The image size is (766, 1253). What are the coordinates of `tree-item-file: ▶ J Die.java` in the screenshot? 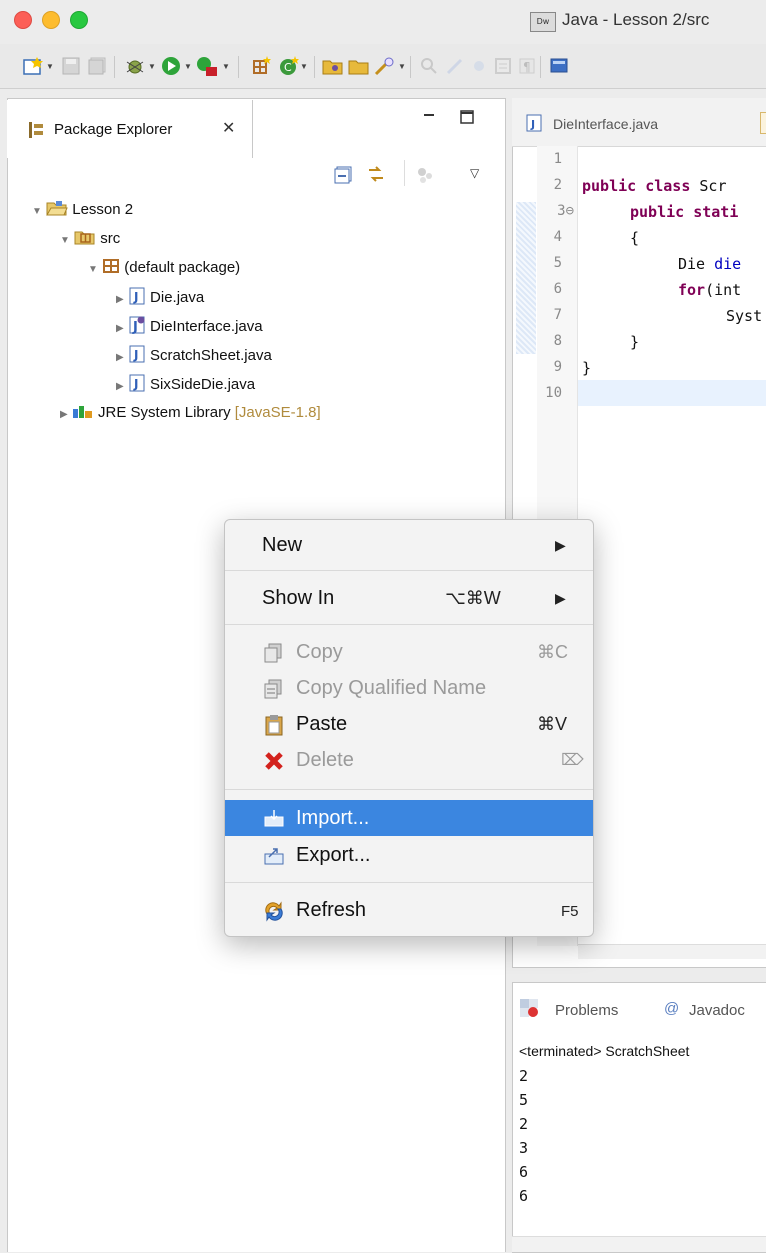 It's located at (160, 296).